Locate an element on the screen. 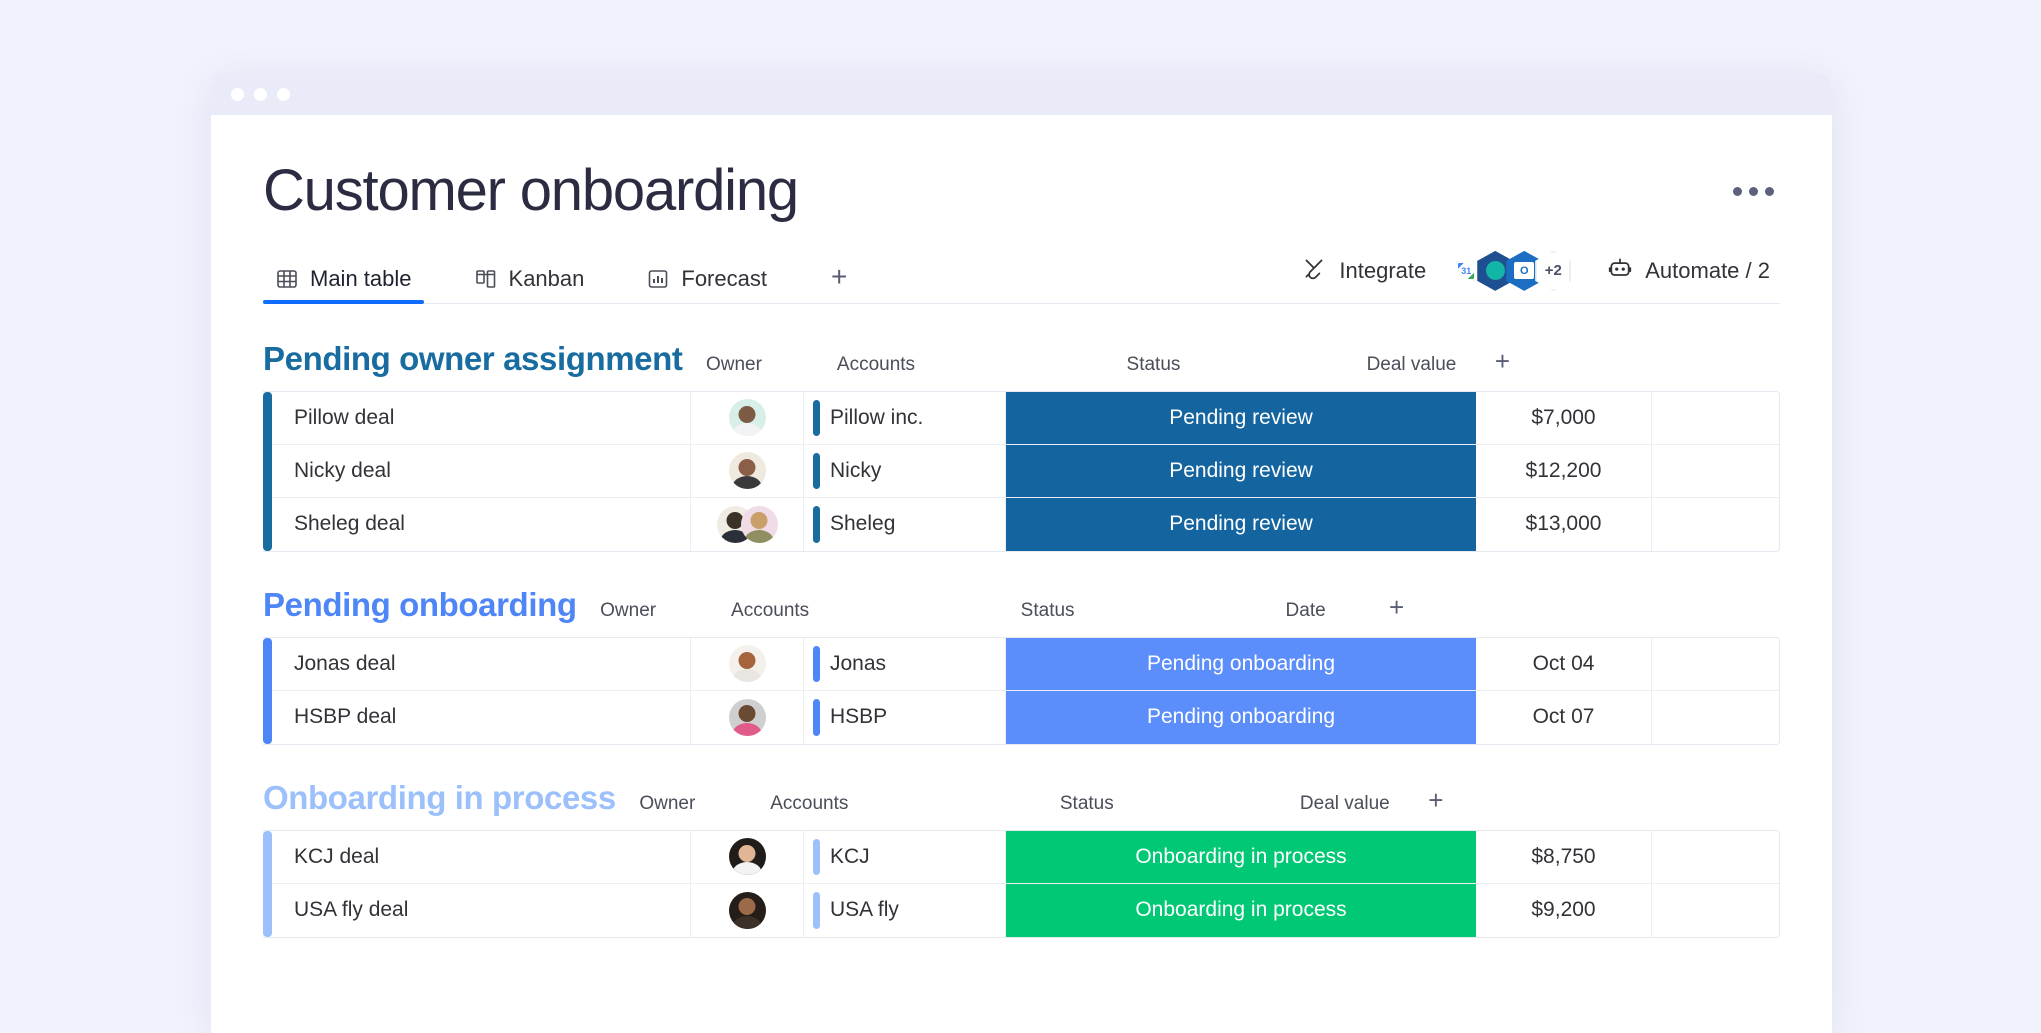 The image size is (2041, 1033). account-label: KCJ is located at coordinates (850, 856).